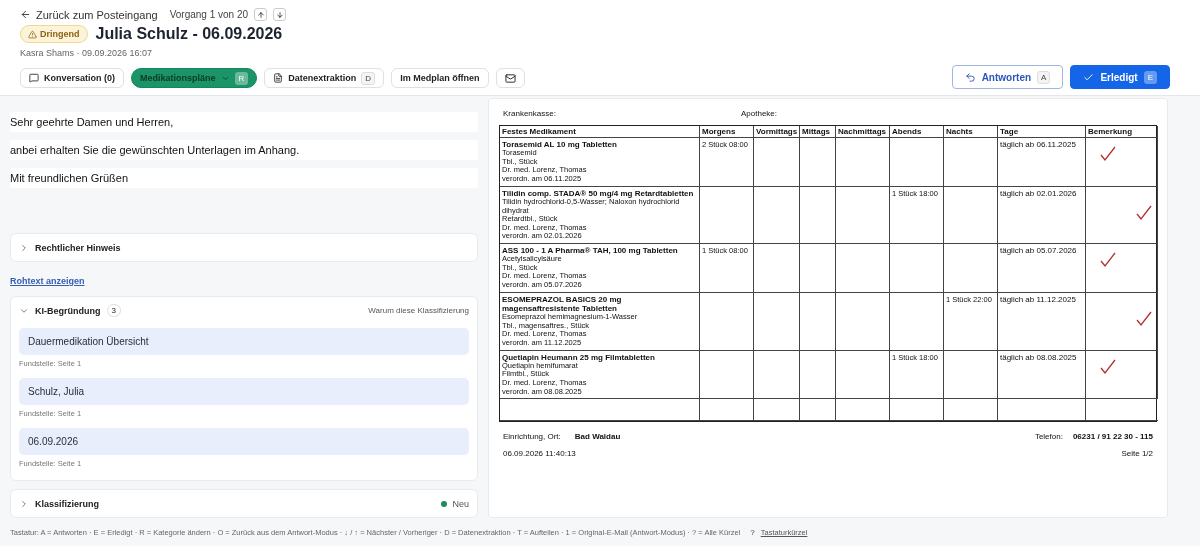  What do you see at coordinates (1042, 132) in the screenshot?
I see `column-header: Tage` at bounding box center [1042, 132].